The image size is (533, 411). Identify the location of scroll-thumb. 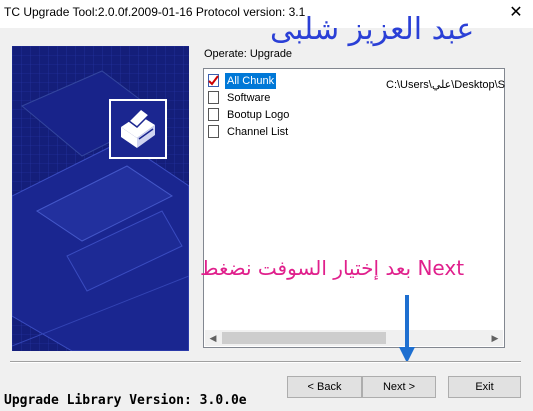
(304, 338).